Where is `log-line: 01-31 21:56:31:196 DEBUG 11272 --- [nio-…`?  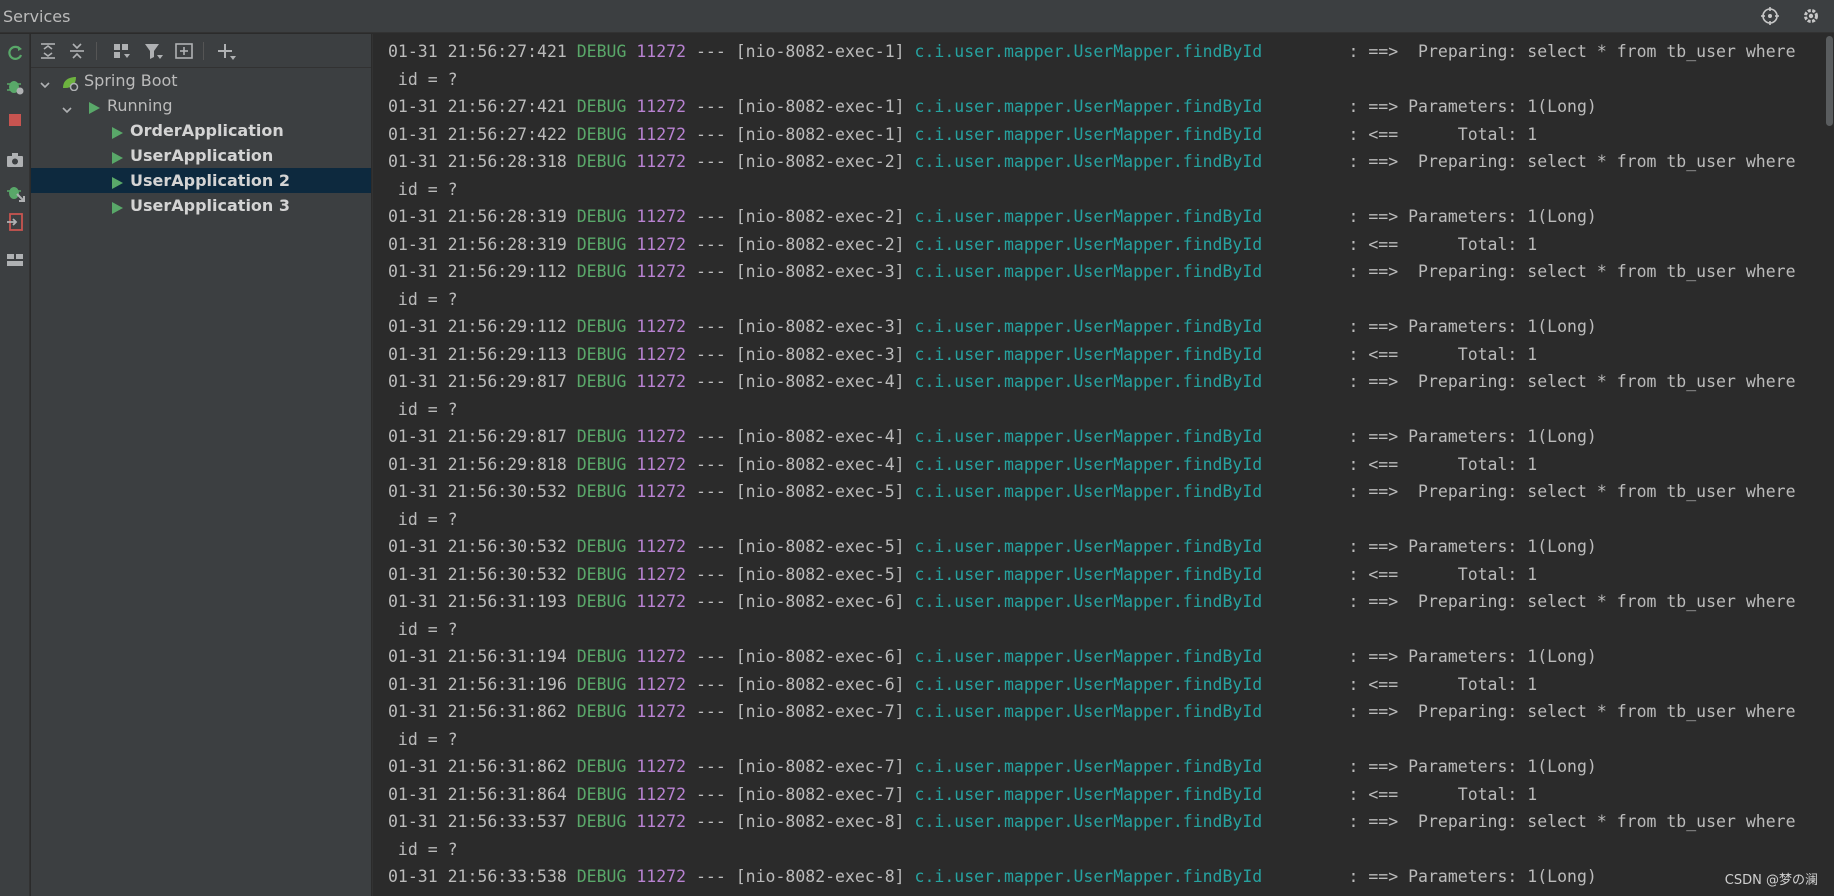 log-line: 01-31 21:56:31:196 DEBUG 11272 --- [nio-… is located at coordinates (962, 684).